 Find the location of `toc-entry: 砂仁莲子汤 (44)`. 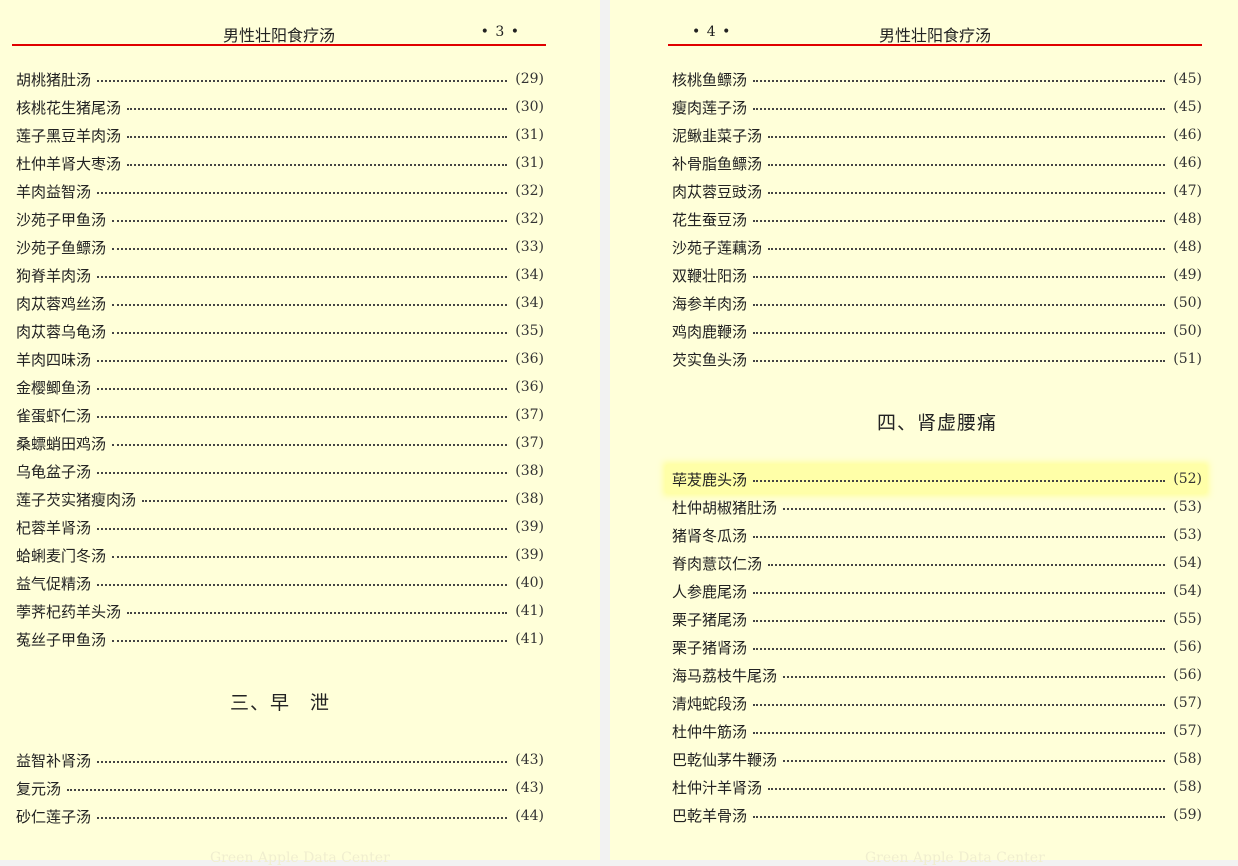

toc-entry: 砂仁莲子汤 (44) is located at coordinates (280, 816).